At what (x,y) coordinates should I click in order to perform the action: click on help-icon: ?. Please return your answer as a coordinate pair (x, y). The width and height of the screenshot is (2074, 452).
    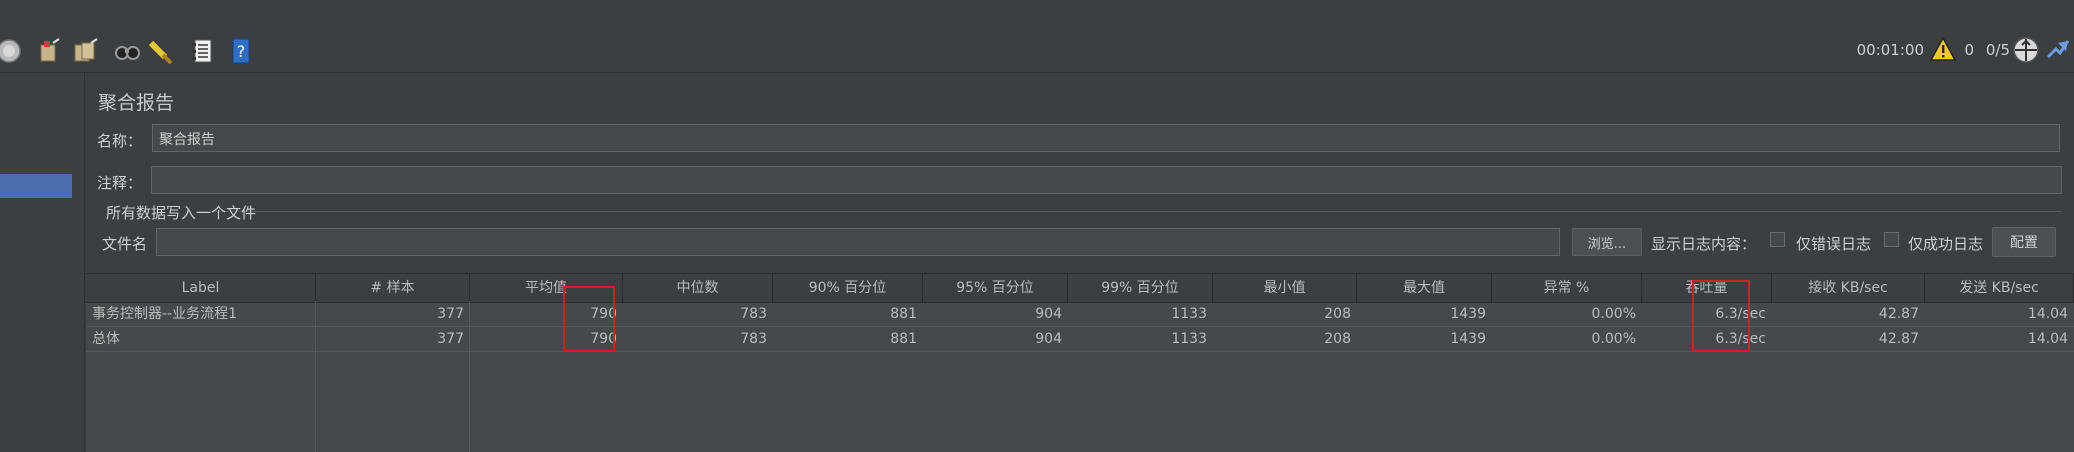
    Looking at the image, I should click on (241, 51).